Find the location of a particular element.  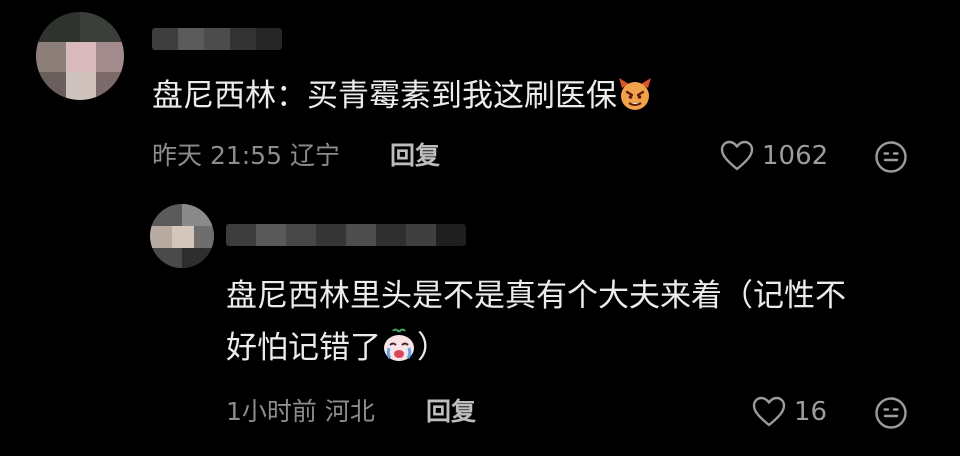

like-button: 1062 is located at coordinates (774, 156).